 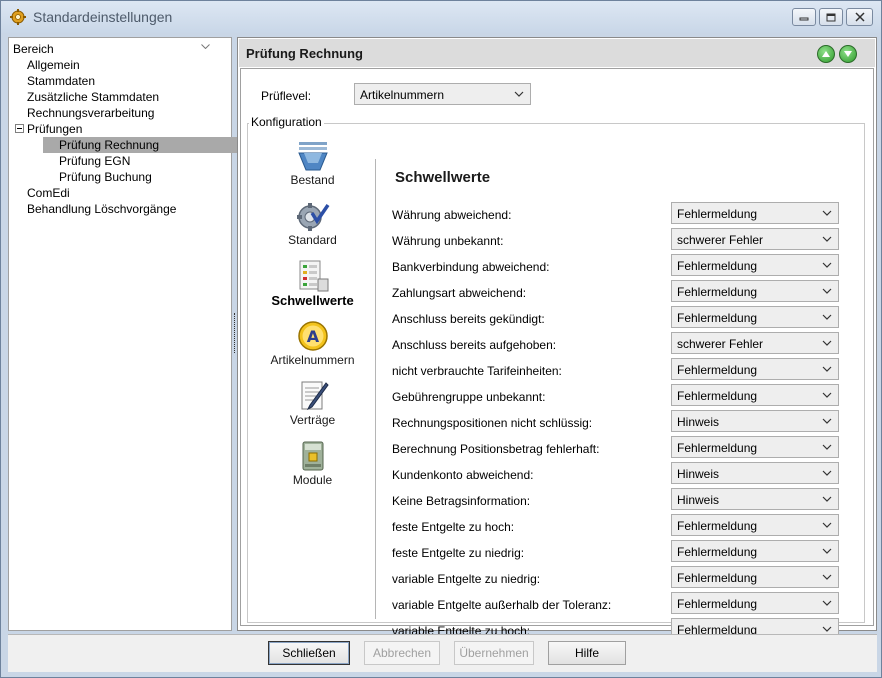 I want to click on select-waehrung-abweichend: Fehlermeldung, so click(x=755, y=213).